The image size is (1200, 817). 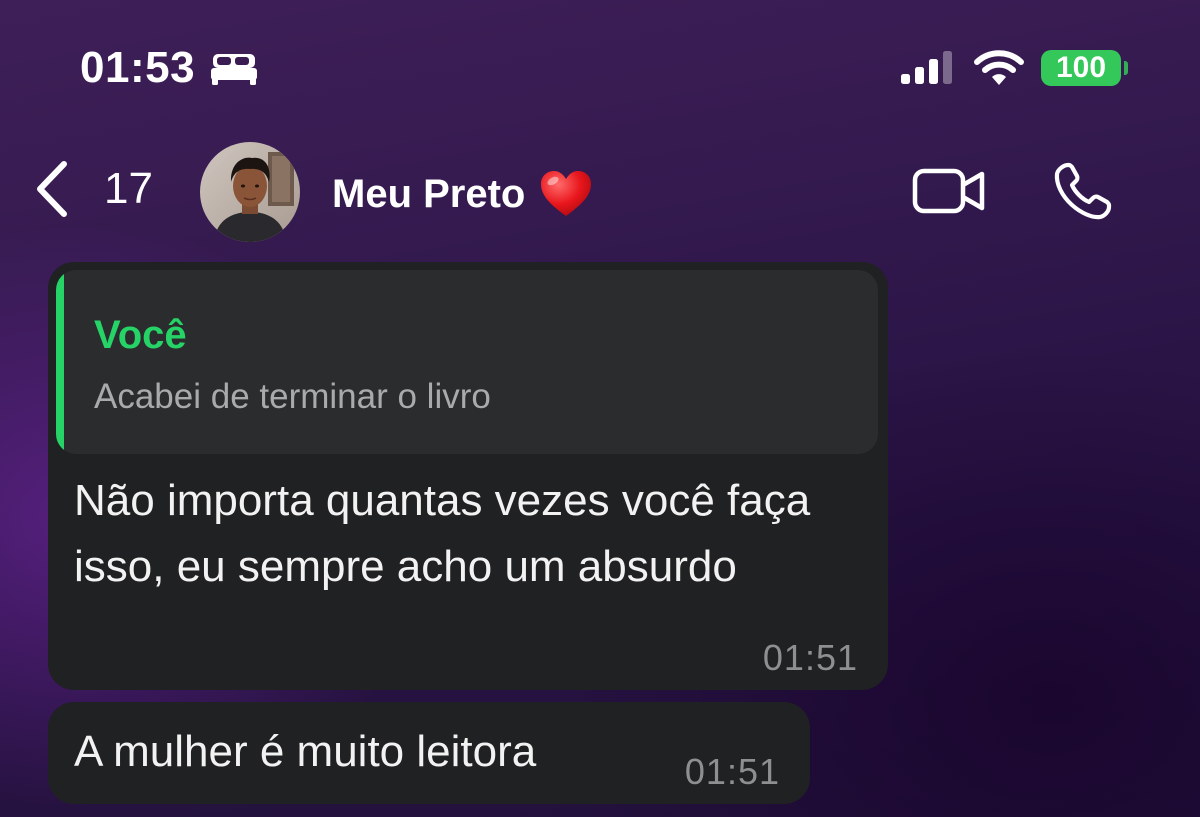 What do you see at coordinates (292, 396) in the screenshot?
I see `quote-text: Acabei de terminar o livro` at bounding box center [292, 396].